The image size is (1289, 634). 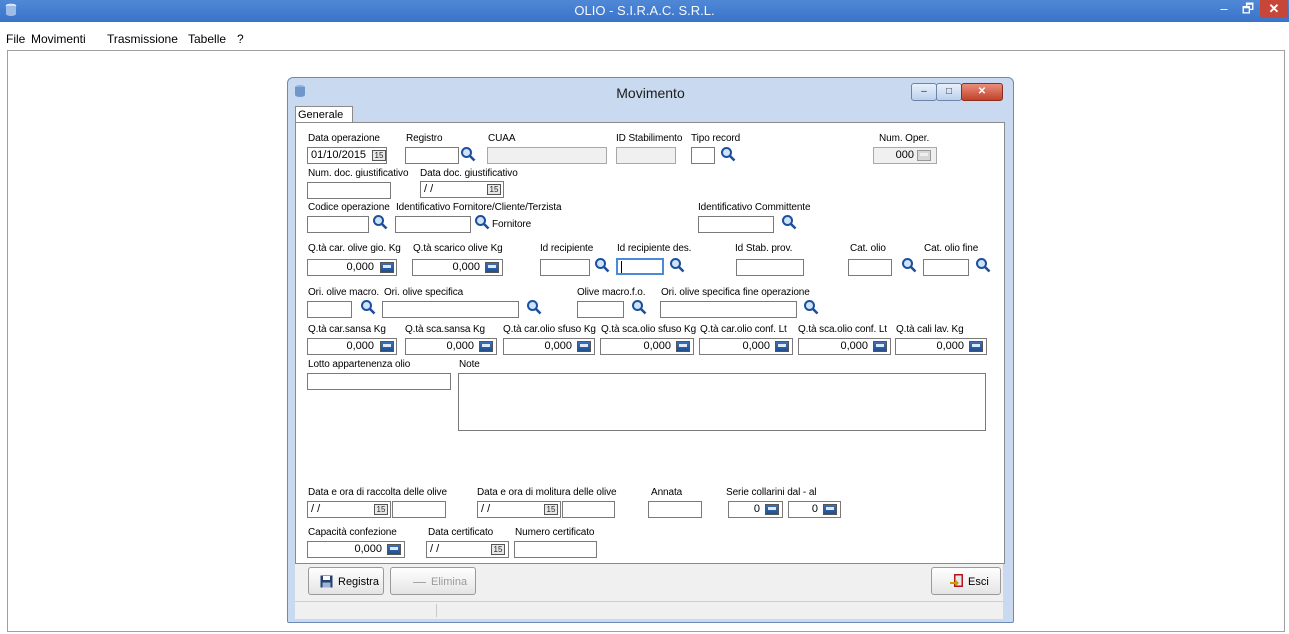 I want to click on id-stab-prov-field, so click(x=770, y=267).